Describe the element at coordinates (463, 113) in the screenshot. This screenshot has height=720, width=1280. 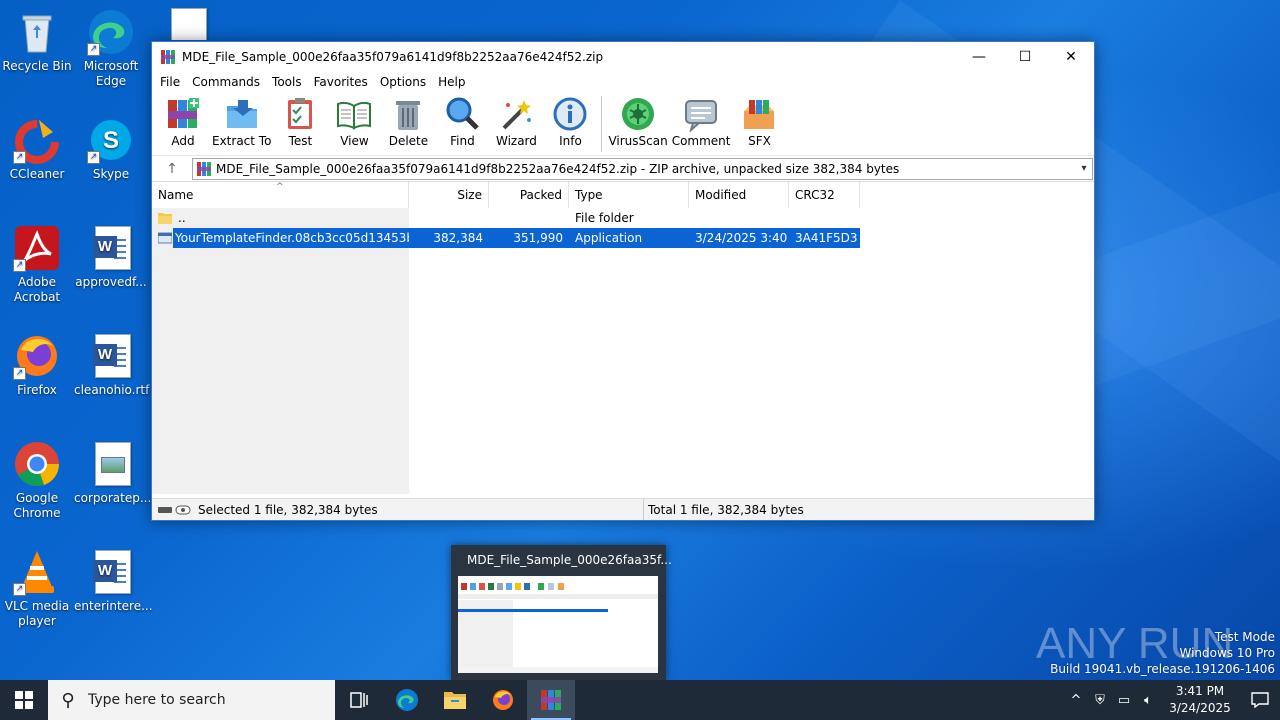
I see `find-icon` at that location.